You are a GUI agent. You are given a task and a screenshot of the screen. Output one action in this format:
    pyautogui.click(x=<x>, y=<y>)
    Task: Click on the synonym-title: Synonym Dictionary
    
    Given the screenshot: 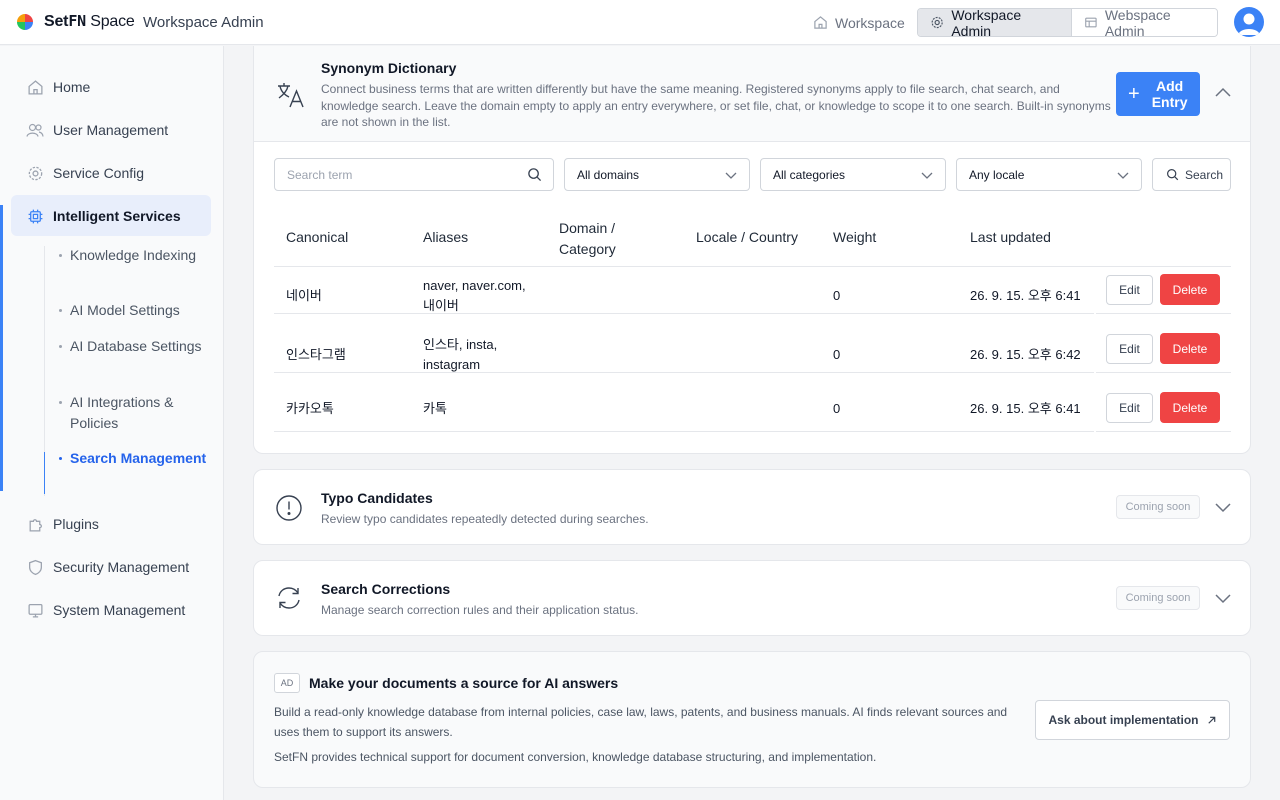 What is the action you would take?
    pyautogui.click(x=389, y=68)
    